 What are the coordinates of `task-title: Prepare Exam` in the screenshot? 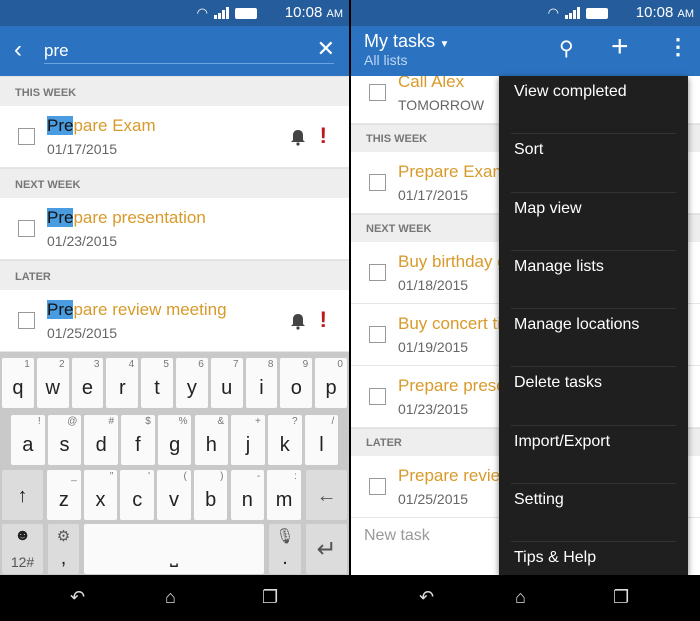 It's located at (452, 171).